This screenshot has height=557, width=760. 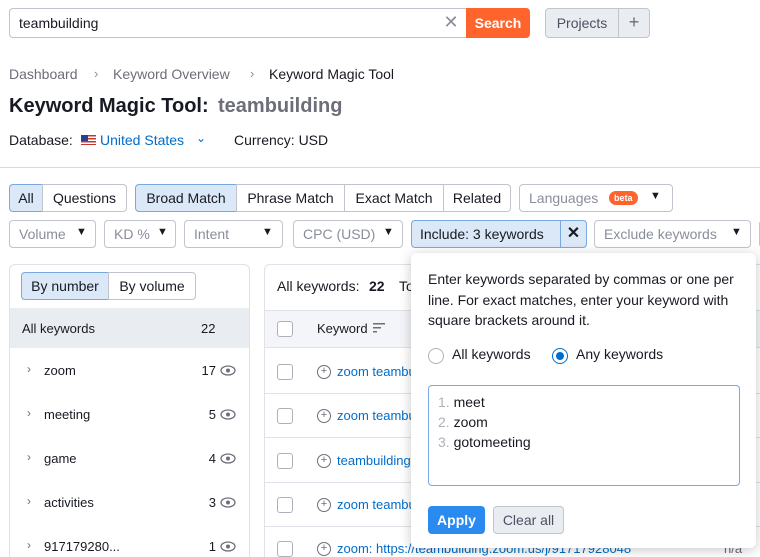 What do you see at coordinates (672, 234) in the screenshot?
I see `exclude-keywords-filter: Exclude keywords` at bounding box center [672, 234].